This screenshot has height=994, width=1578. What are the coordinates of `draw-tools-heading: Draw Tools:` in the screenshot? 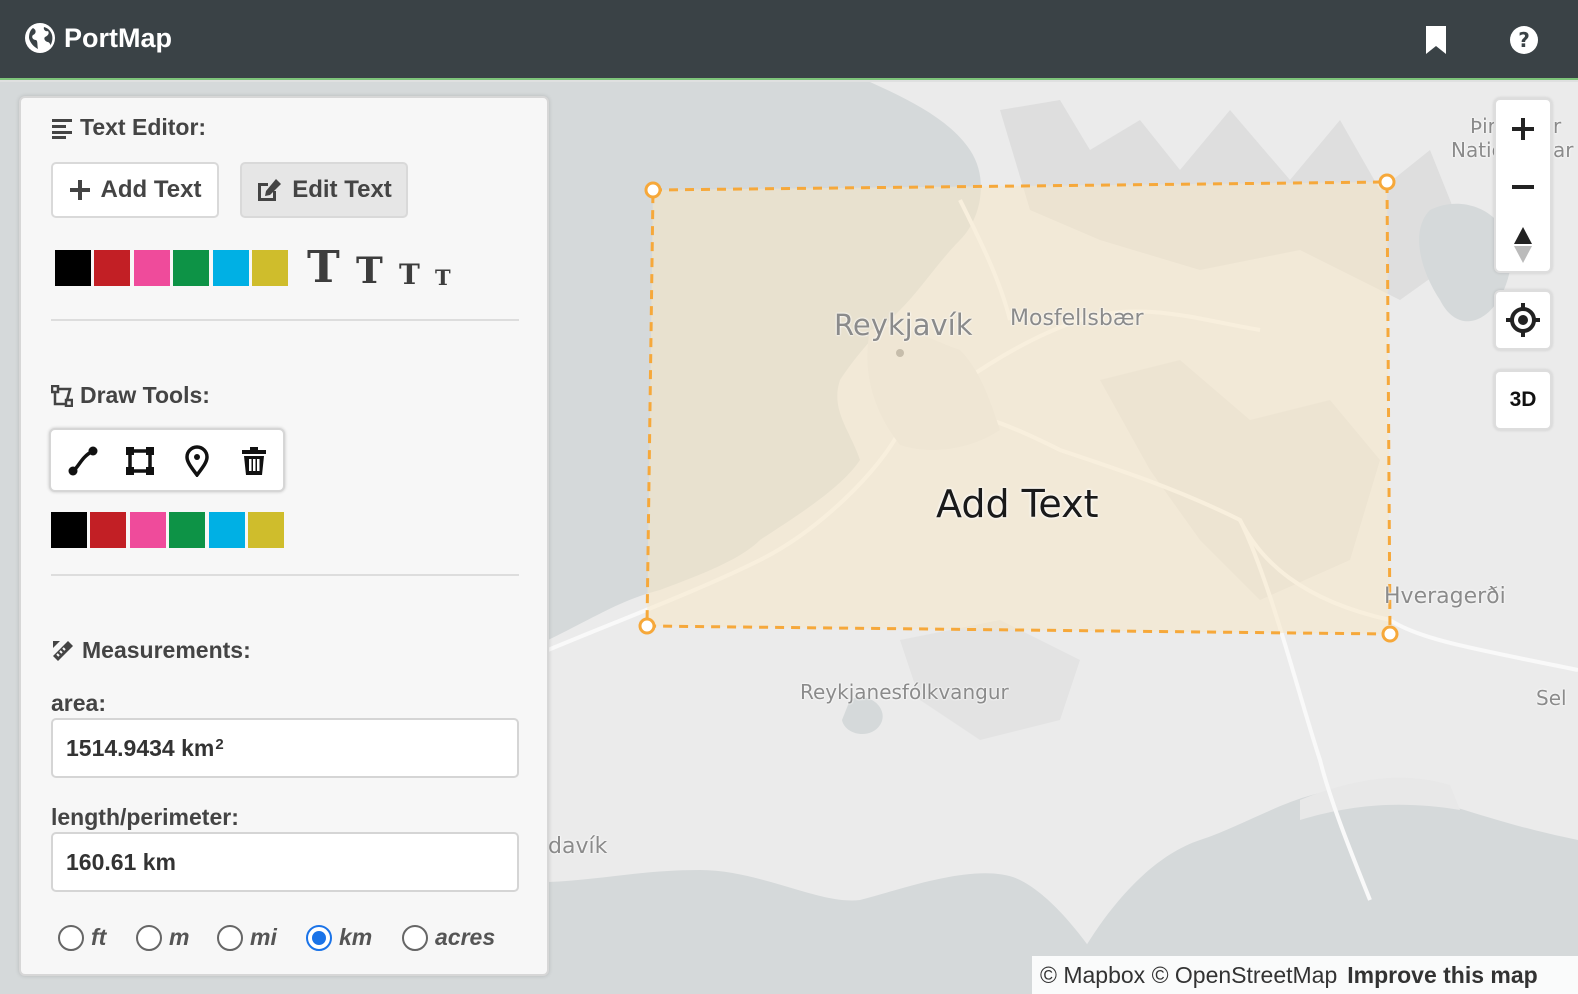 It's located at (130, 395).